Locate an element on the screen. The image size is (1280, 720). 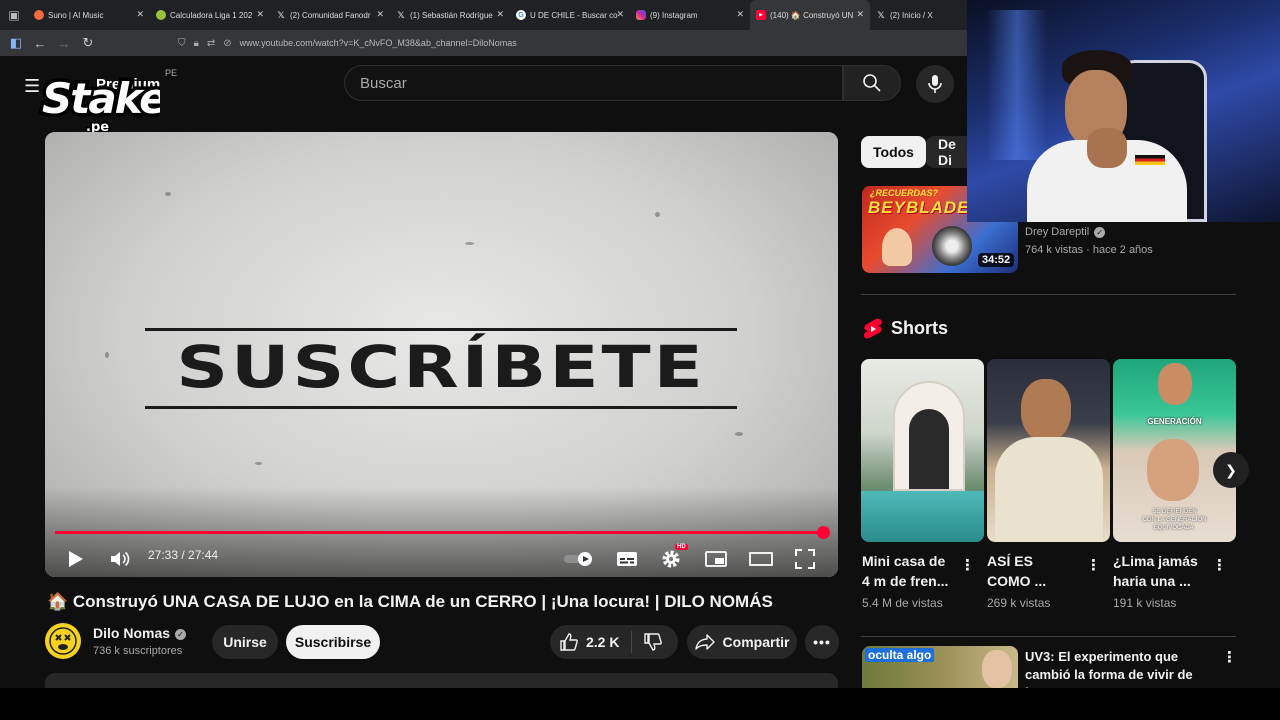
thumbnail-caption-2: CON LA GENERACIÓN is located at coordinates (1174, 520).